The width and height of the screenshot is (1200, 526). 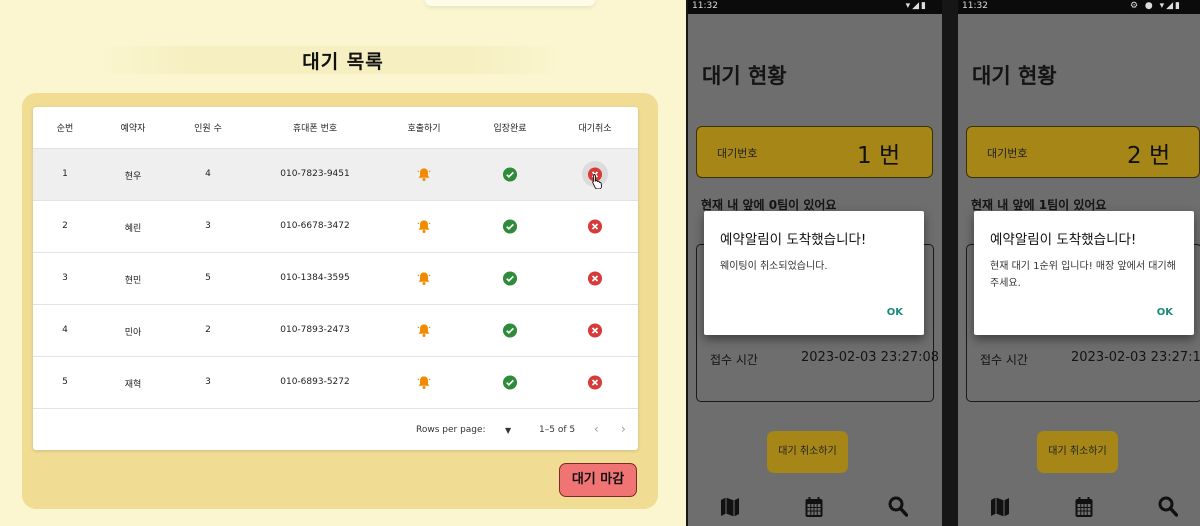 I want to click on column-header-name: 예약자, so click(x=133, y=127).